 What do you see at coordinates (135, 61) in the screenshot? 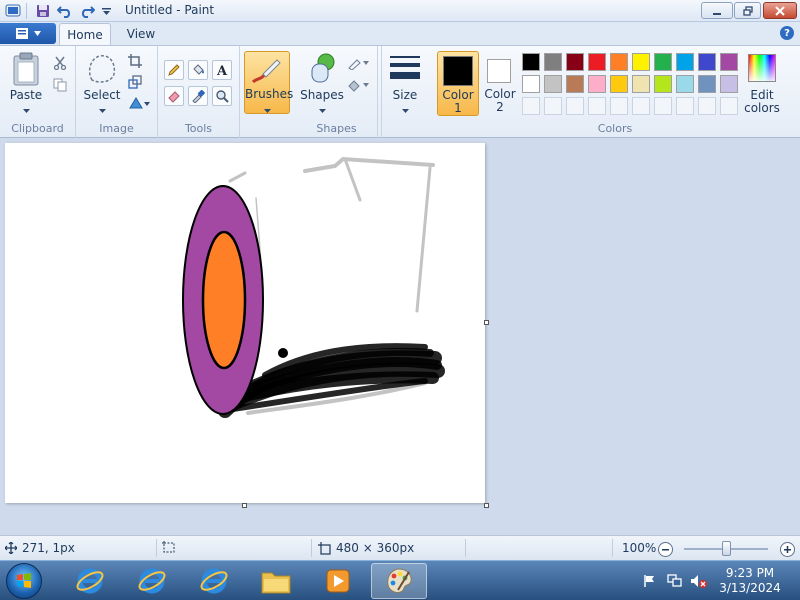
I see `crop-icon` at bounding box center [135, 61].